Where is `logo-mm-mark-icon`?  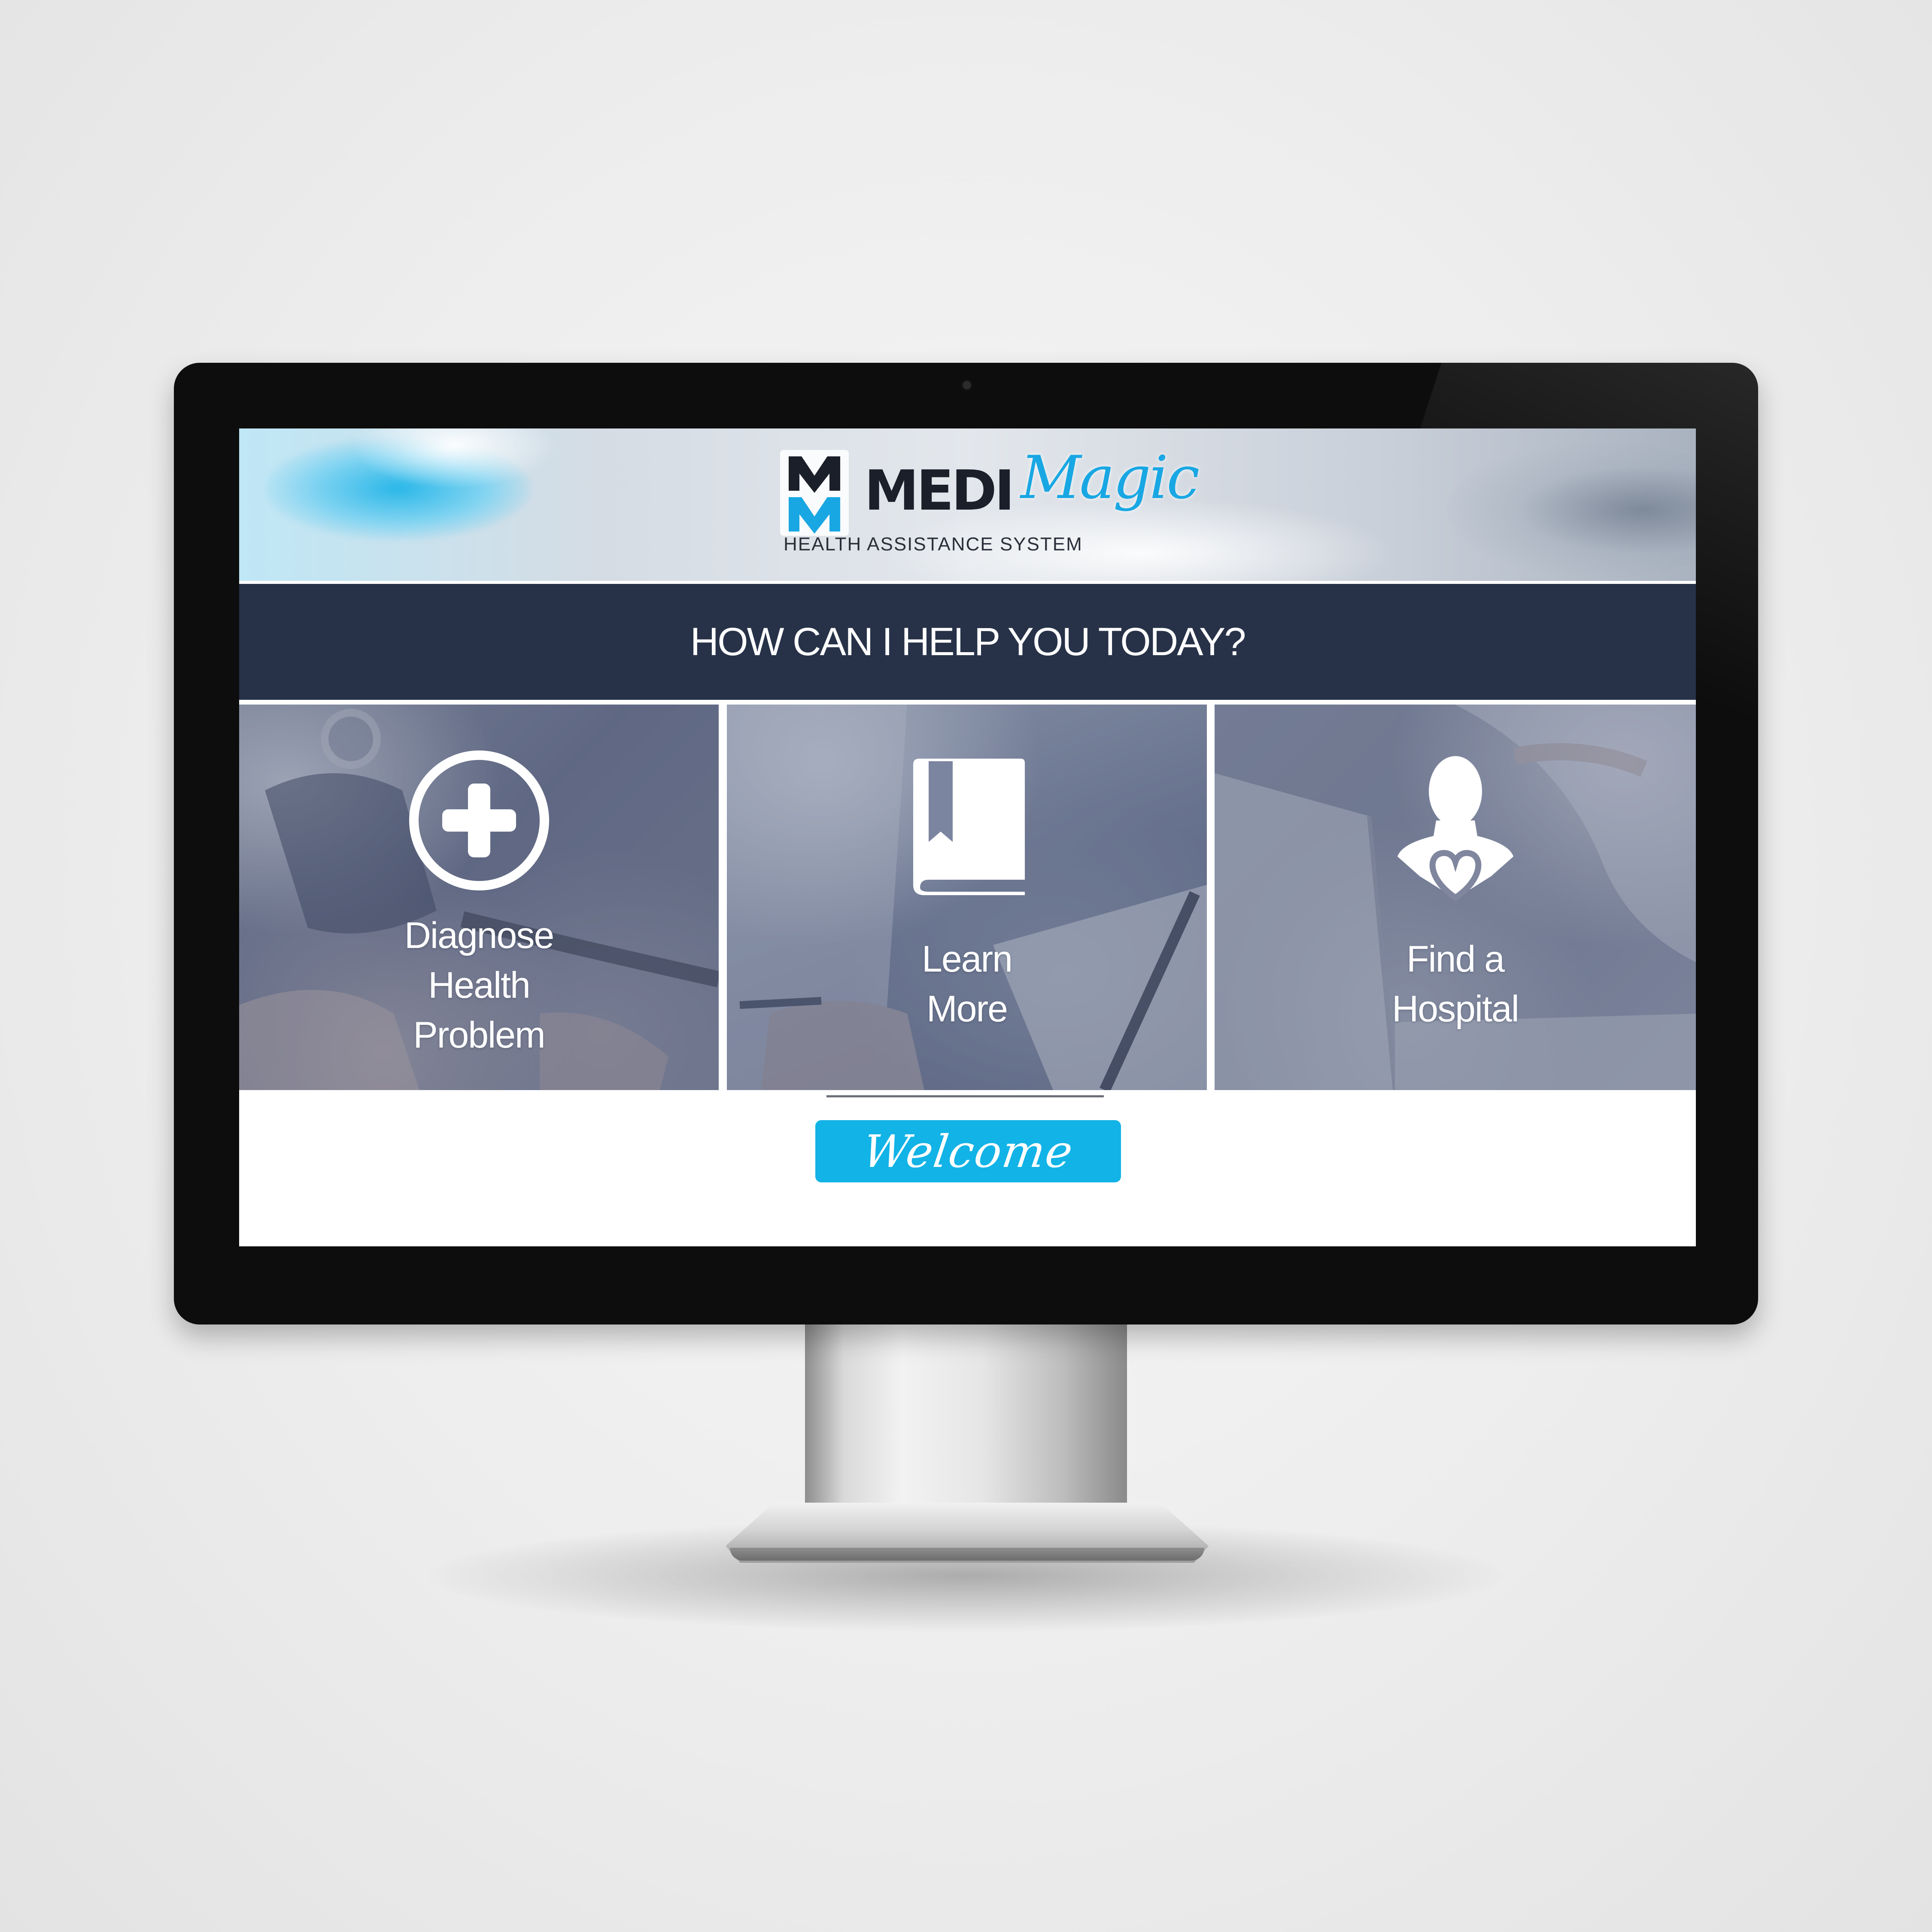 logo-mm-mark-icon is located at coordinates (814, 493).